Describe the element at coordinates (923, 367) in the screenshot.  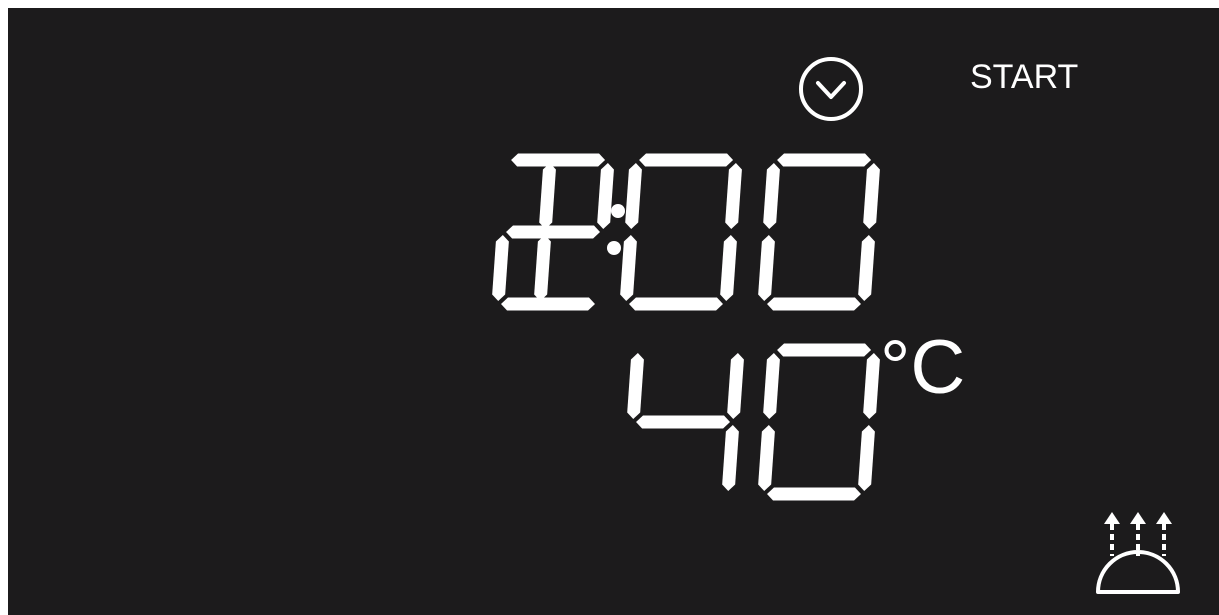
I see `temperature-unit: °C` at that location.